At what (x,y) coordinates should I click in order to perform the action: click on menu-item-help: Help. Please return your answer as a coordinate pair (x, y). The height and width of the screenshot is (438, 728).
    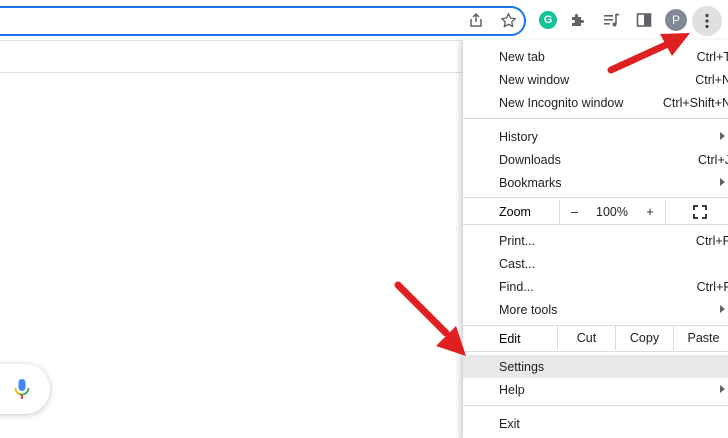
    Looking at the image, I should click on (595, 389).